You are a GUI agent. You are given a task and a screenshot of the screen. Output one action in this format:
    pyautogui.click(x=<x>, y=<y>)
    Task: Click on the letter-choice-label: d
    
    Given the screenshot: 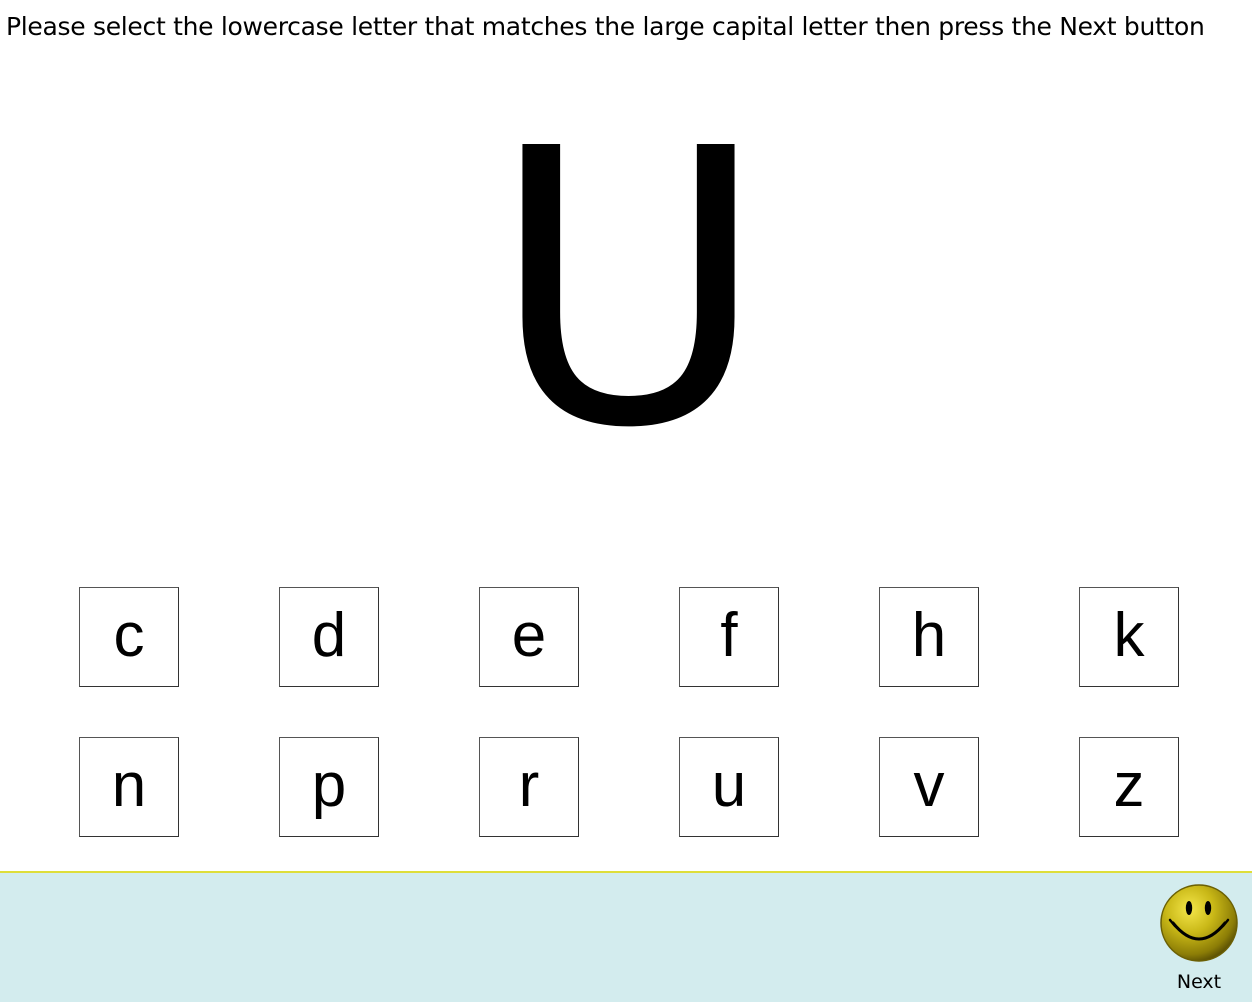 What is the action you would take?
    pyautogui.click(x=329, y=635)
    